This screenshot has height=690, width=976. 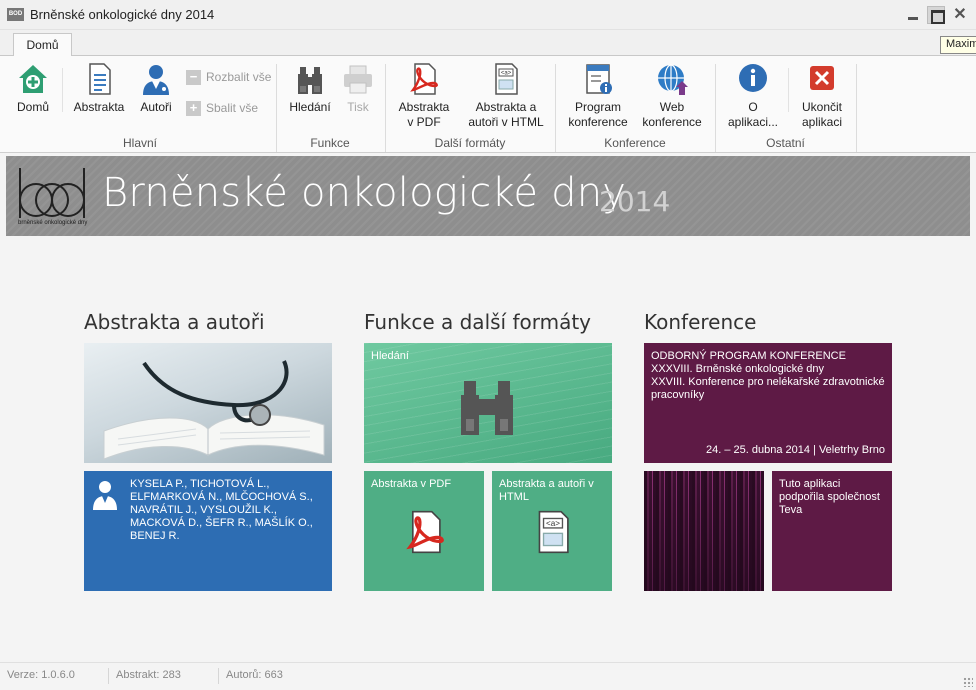 I want to click on program-icon, so click(x=599, y=79).